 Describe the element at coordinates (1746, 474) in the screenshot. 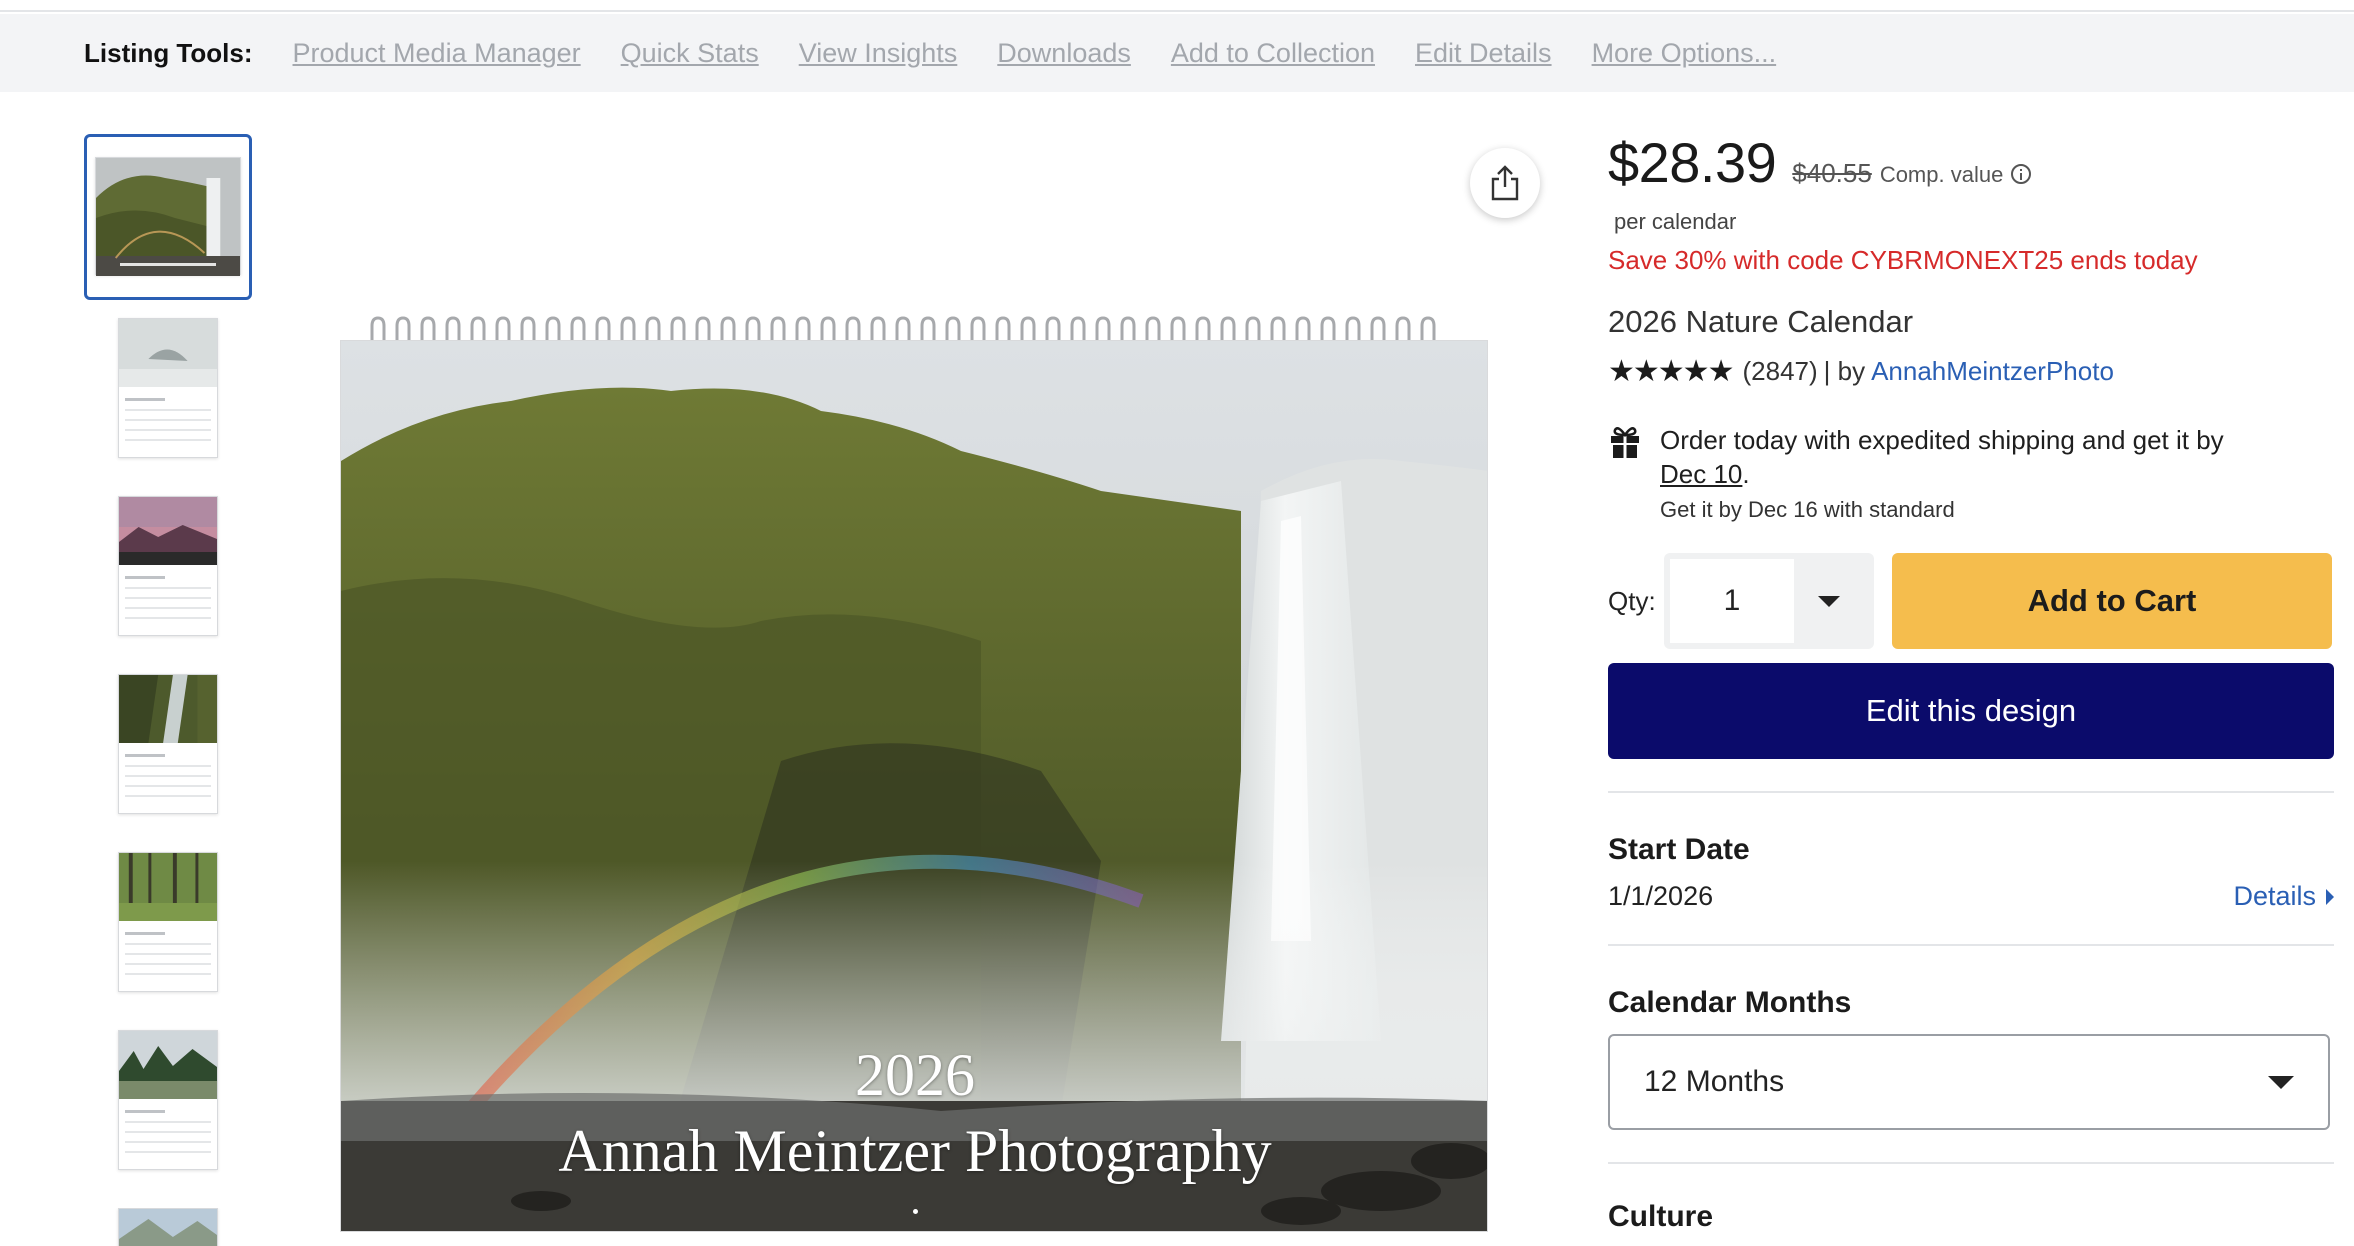

I see `shipping-date-suffix: .` at that location.